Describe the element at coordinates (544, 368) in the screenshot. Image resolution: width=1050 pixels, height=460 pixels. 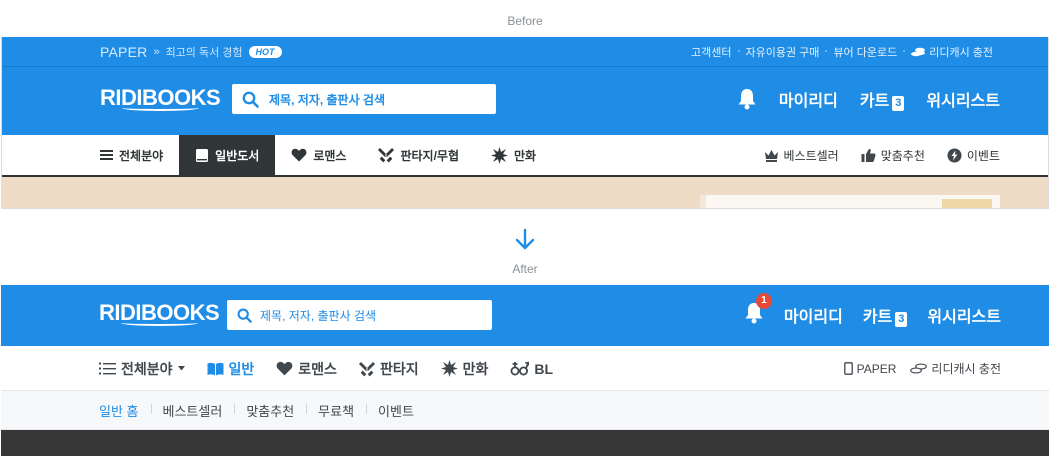
I see `tab-label: BL` at that location.